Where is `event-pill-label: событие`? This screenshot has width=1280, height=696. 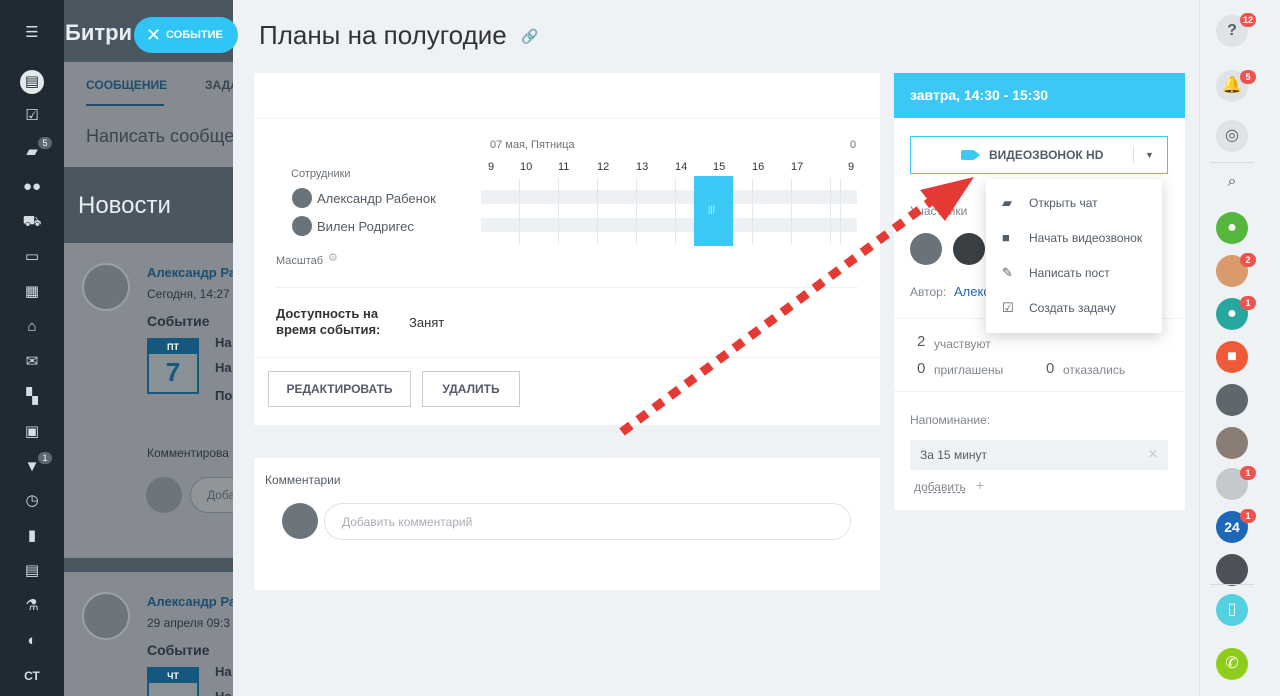 event-pill-label: событие is located at coordinates (194, 35).